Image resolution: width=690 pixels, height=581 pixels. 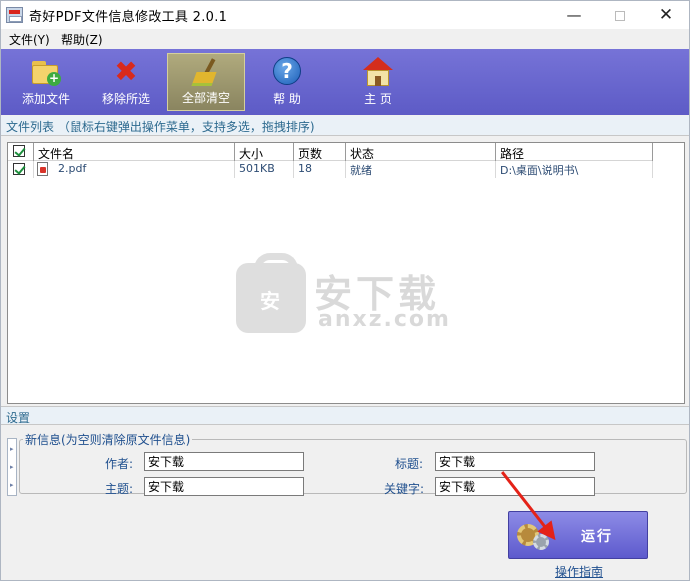 I want to click on menu-bar: 文件(Y) 帮助(Z), so click(x=345, y=39).